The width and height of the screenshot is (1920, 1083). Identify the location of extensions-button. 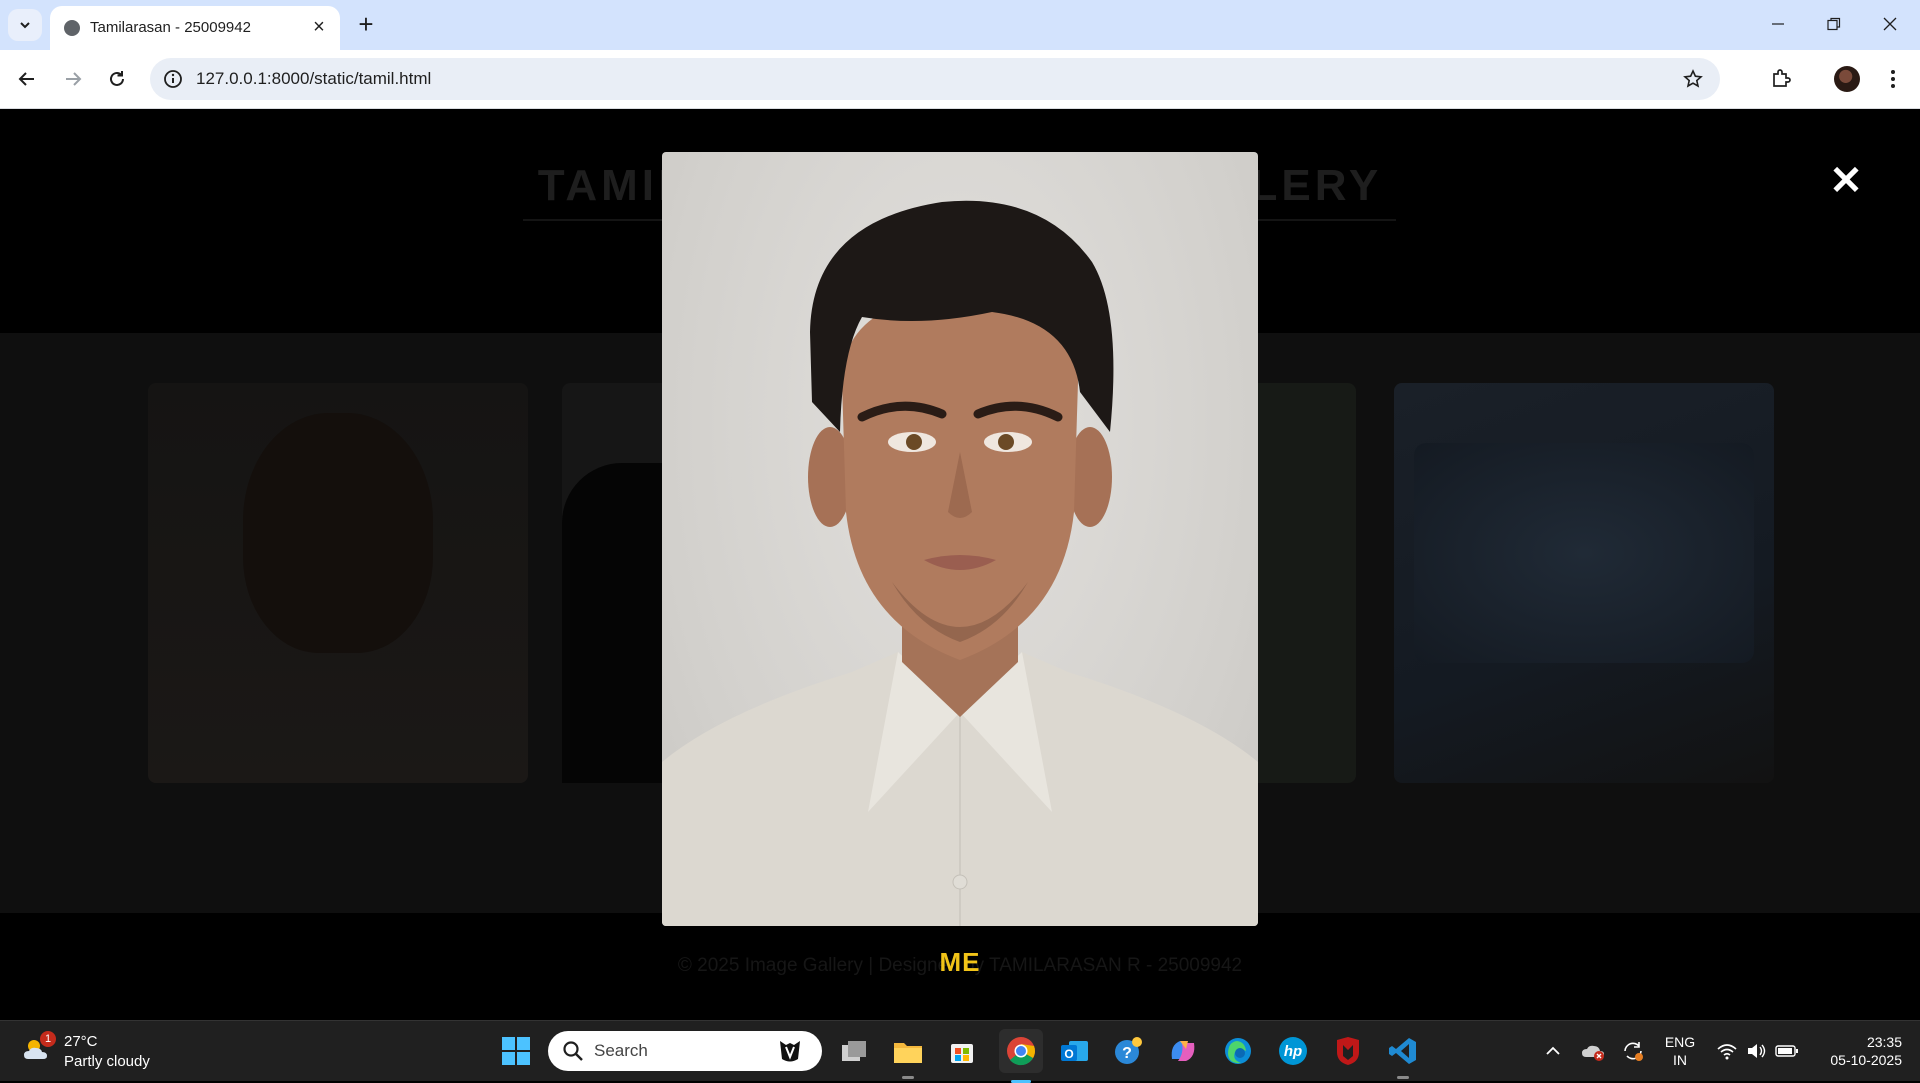
(1781, 79).